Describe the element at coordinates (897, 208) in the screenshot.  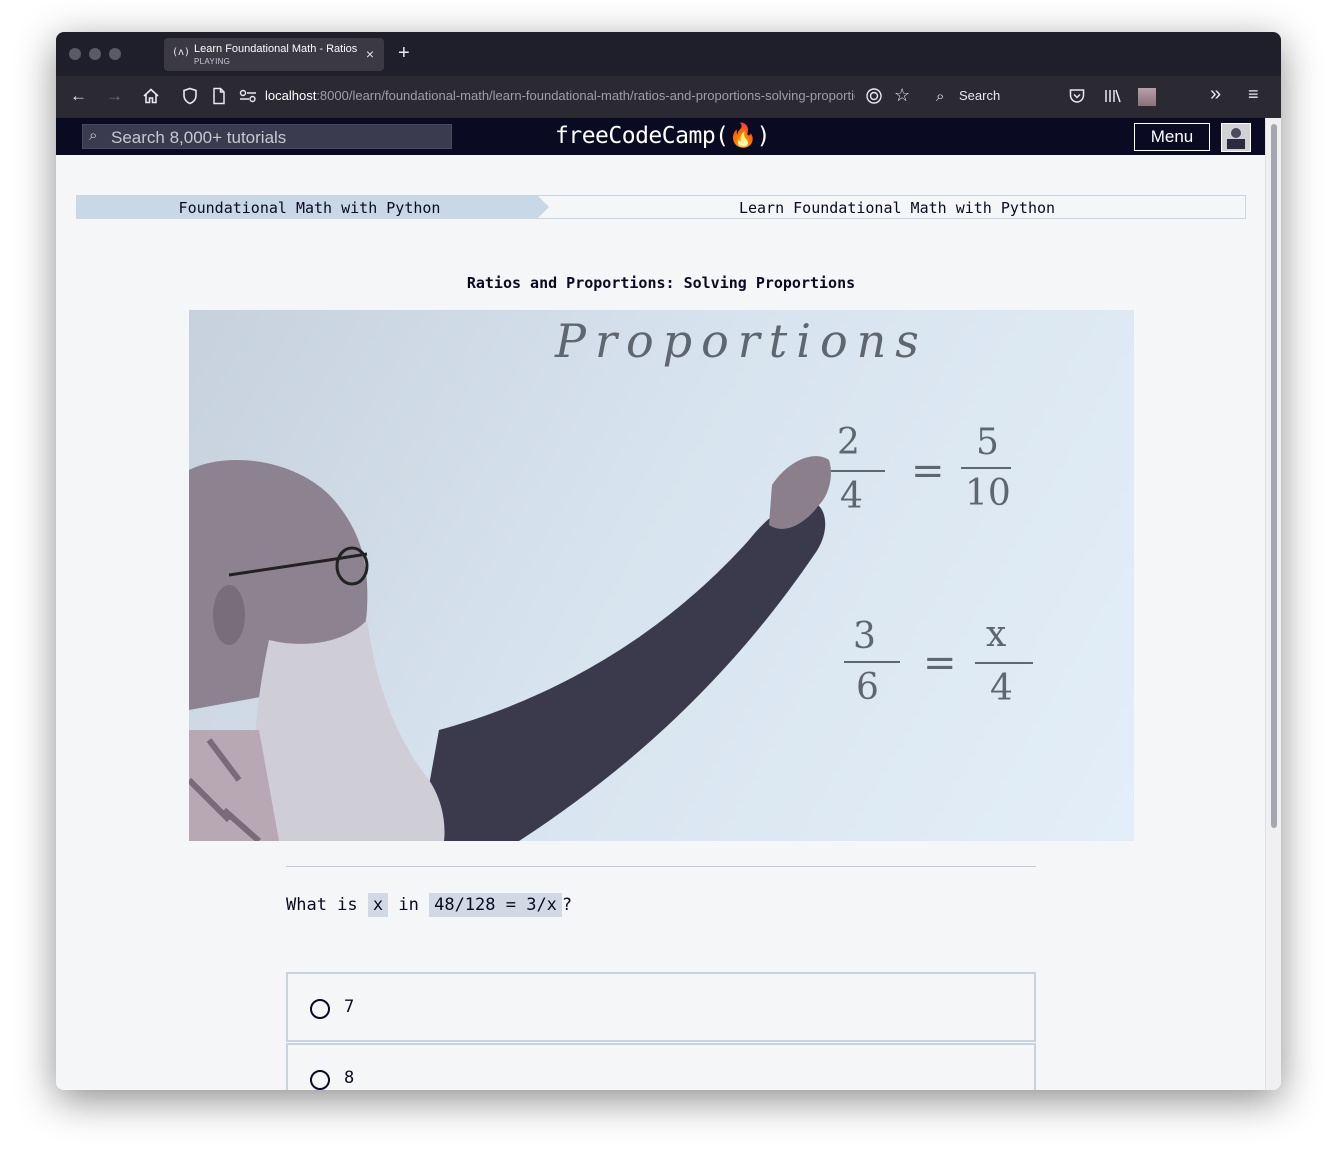
I see `breadcrumb-block: Learn Foundational Math with Python` at that location.